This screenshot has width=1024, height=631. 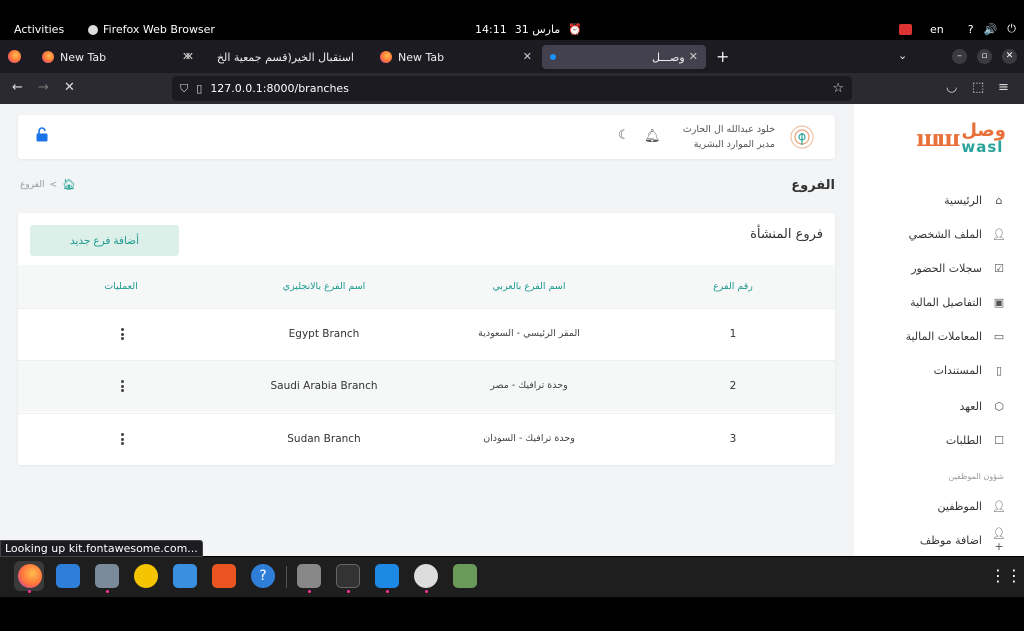 What do you see at coordinates (199, 88) in the screenshot?
I see `page-info-icon: ▯` at bounding box center [199, 88].